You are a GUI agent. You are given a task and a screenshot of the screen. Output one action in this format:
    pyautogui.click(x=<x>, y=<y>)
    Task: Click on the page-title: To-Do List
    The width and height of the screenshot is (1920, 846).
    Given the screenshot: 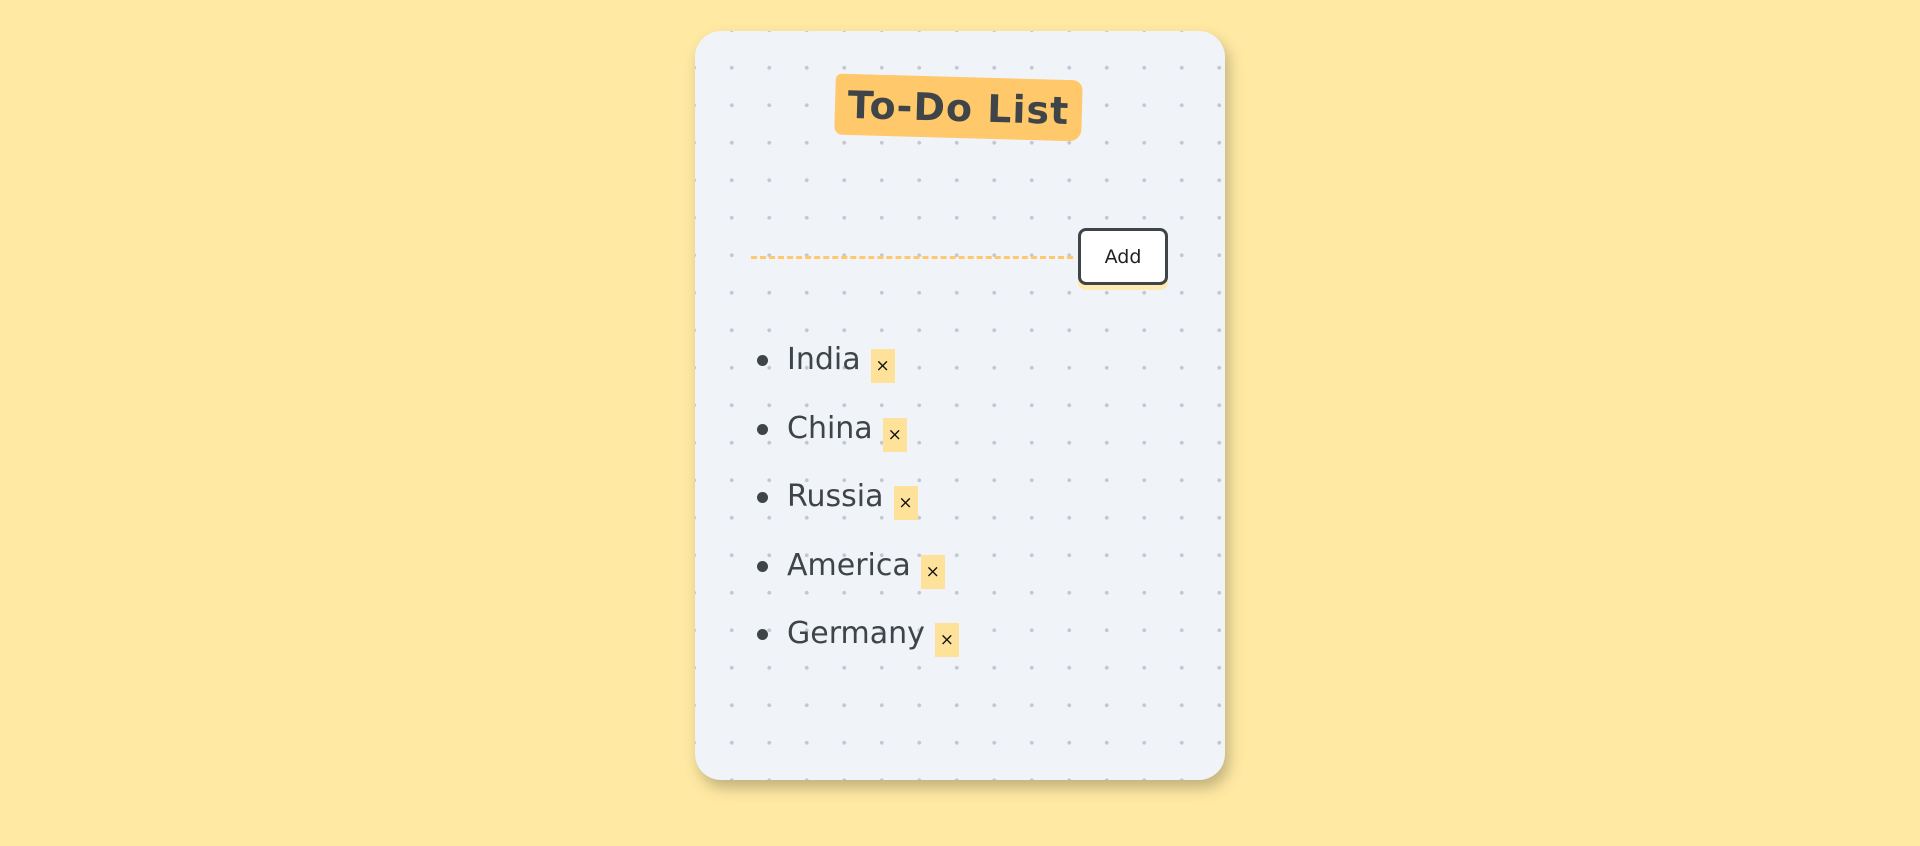 What is the action you would take?
    pyautogui.click(x=958, y=107)
    